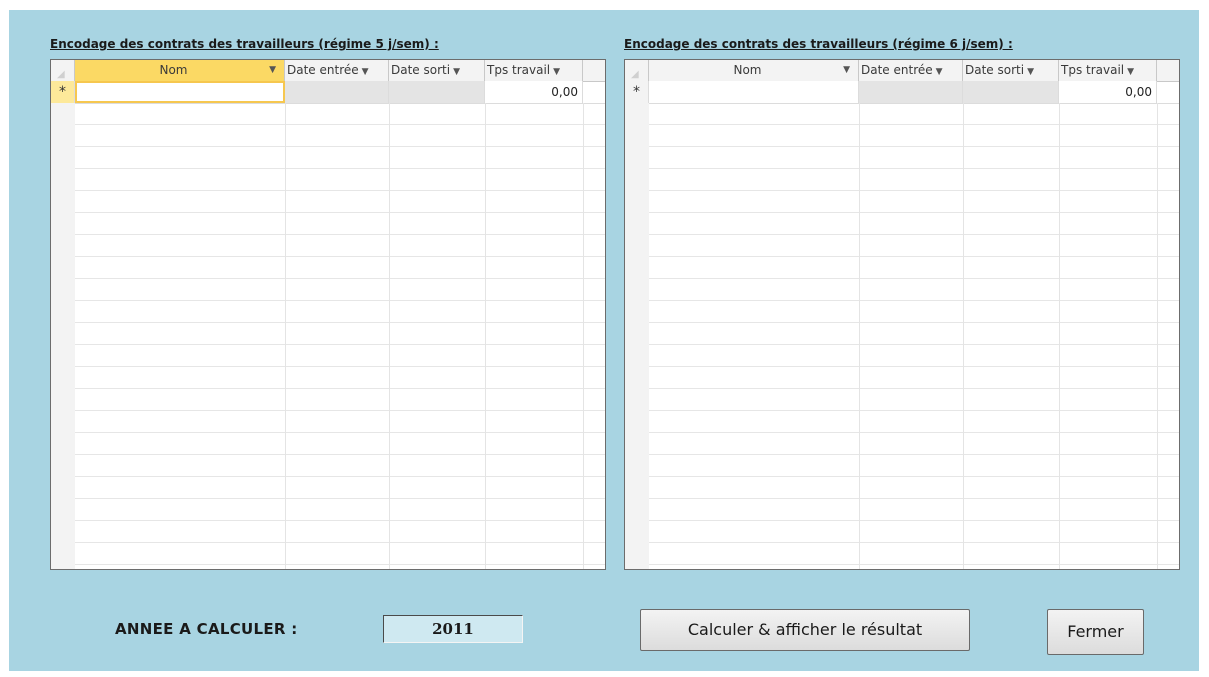 This screenshot has width=1209, height=677. What do you see at coordinates (1095, 632) in the screenshot?
I see `close-button: Fermer` at bounding box center [1095, 632].